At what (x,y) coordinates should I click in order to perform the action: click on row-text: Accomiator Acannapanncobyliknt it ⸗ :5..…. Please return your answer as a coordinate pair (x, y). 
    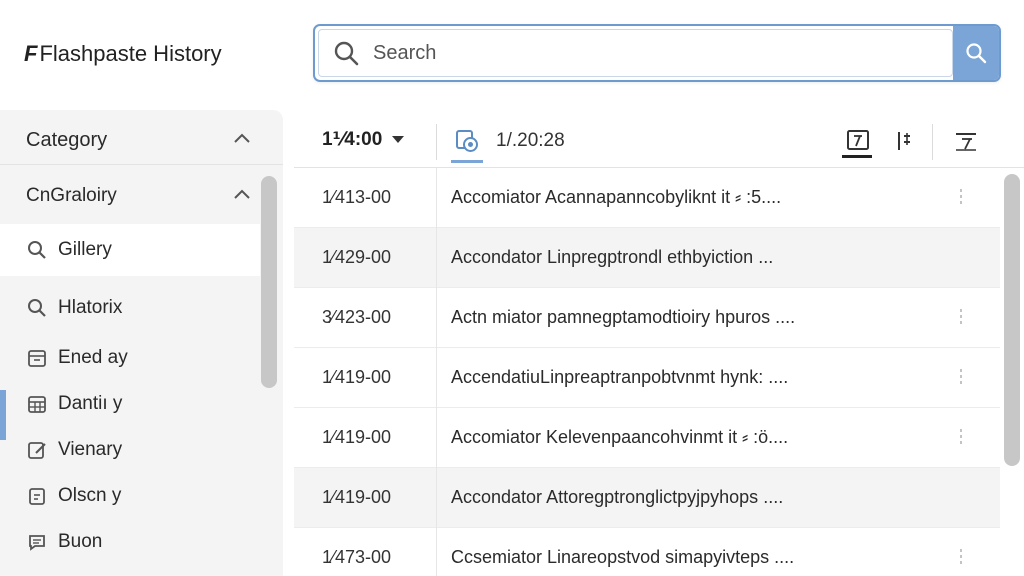
    Looking at the image, I should click on (616, 197).